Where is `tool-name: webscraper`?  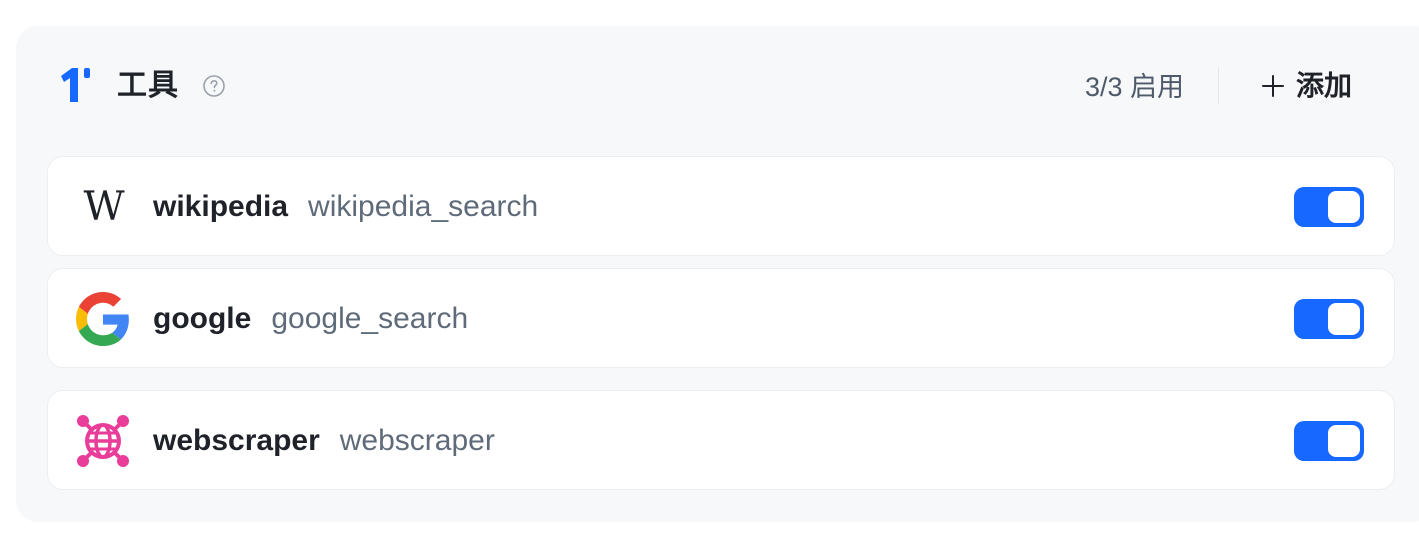
tool-name: webscraper is located at coordinates (236, 440).